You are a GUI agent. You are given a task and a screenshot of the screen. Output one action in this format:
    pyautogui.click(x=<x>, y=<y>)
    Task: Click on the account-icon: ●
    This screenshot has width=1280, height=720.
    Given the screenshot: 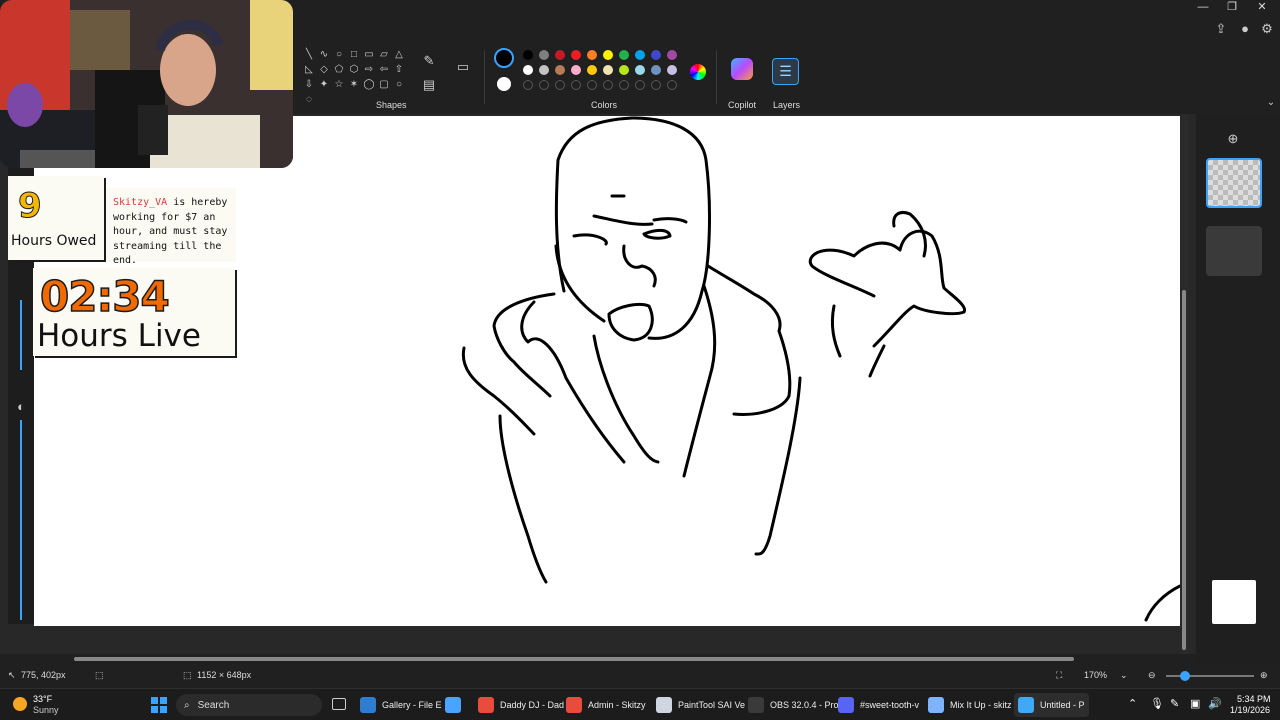 What is the action you would take?
    pyautogui.click(x=1245, y=29)
    